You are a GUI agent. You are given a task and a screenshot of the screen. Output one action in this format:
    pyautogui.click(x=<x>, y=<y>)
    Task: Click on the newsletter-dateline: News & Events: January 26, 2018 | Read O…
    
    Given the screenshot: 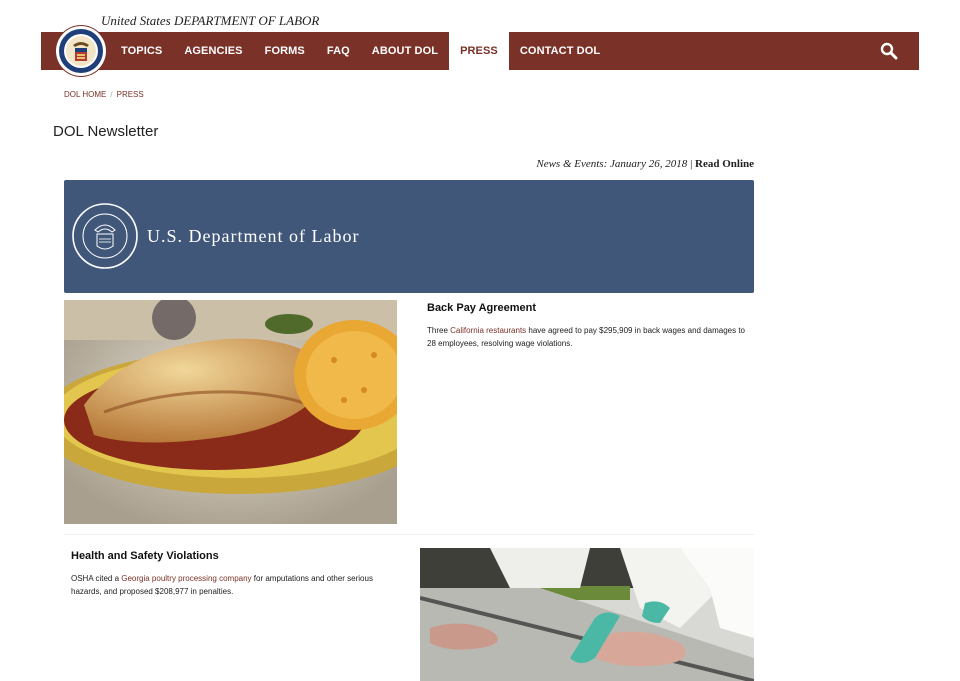 What is the action you would take?
    pyautogui.click(x=645, y=164)
    